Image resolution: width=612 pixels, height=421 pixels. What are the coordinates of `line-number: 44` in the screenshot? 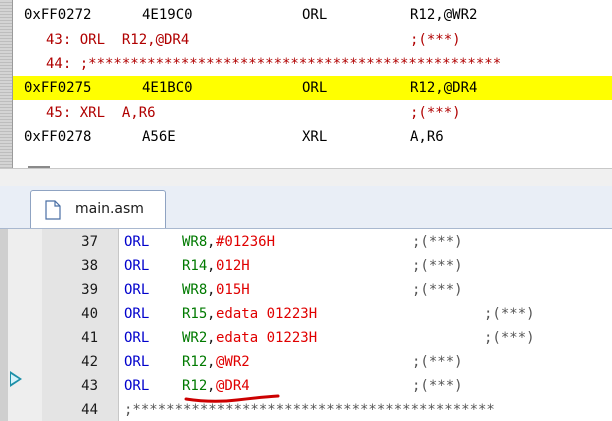 It's located at (89, 410).